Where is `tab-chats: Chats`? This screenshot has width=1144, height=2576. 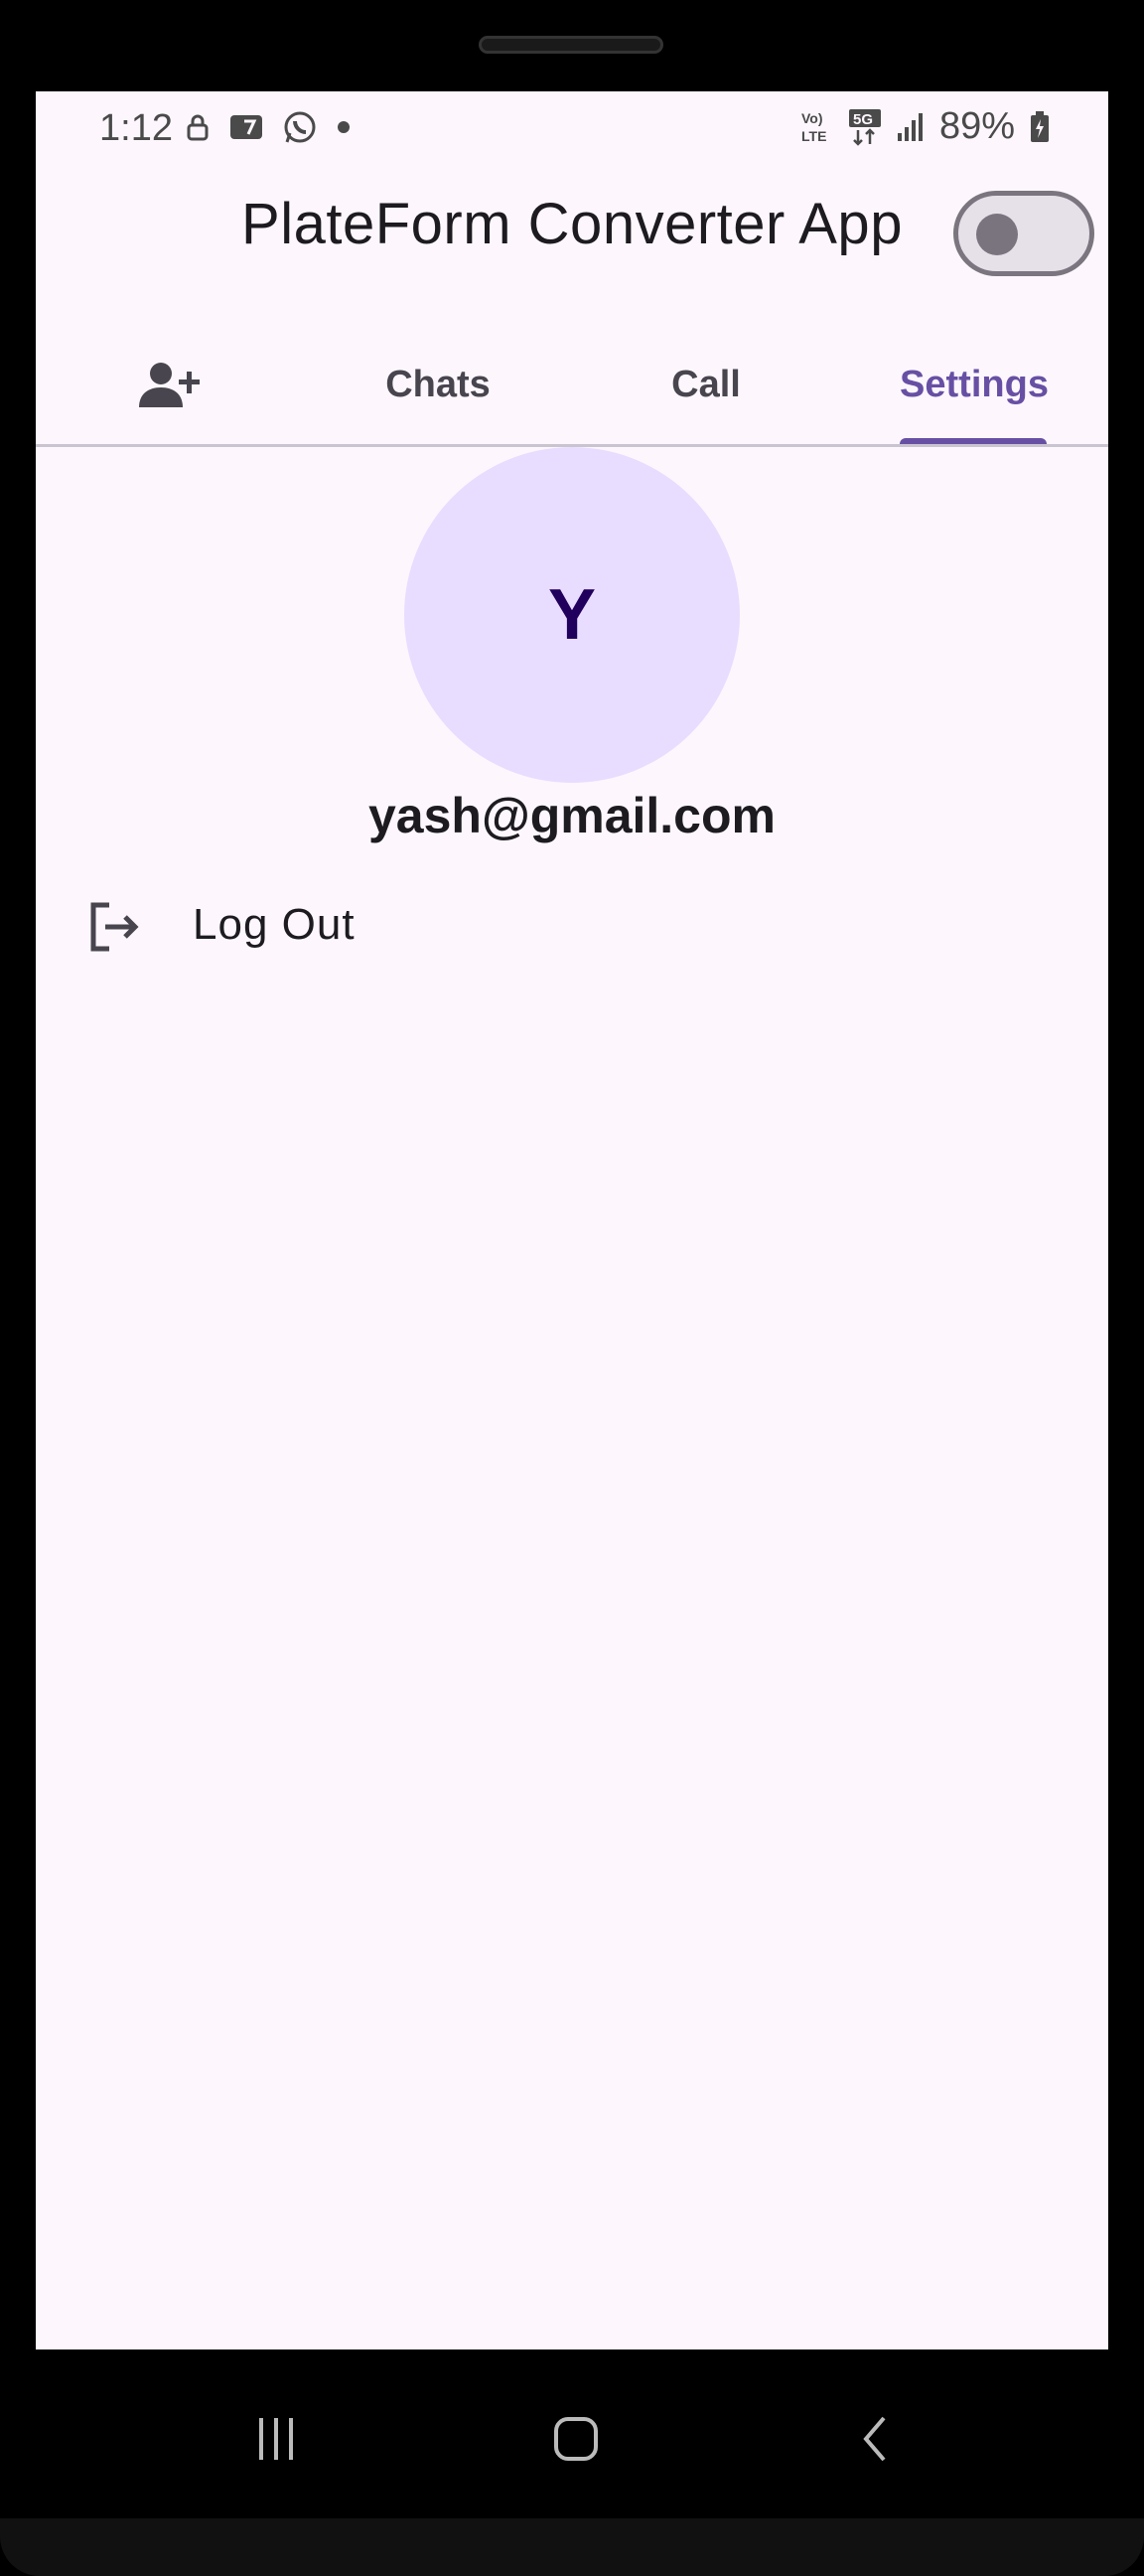 tab-chats: Chats is located at coordinates (438, 384).